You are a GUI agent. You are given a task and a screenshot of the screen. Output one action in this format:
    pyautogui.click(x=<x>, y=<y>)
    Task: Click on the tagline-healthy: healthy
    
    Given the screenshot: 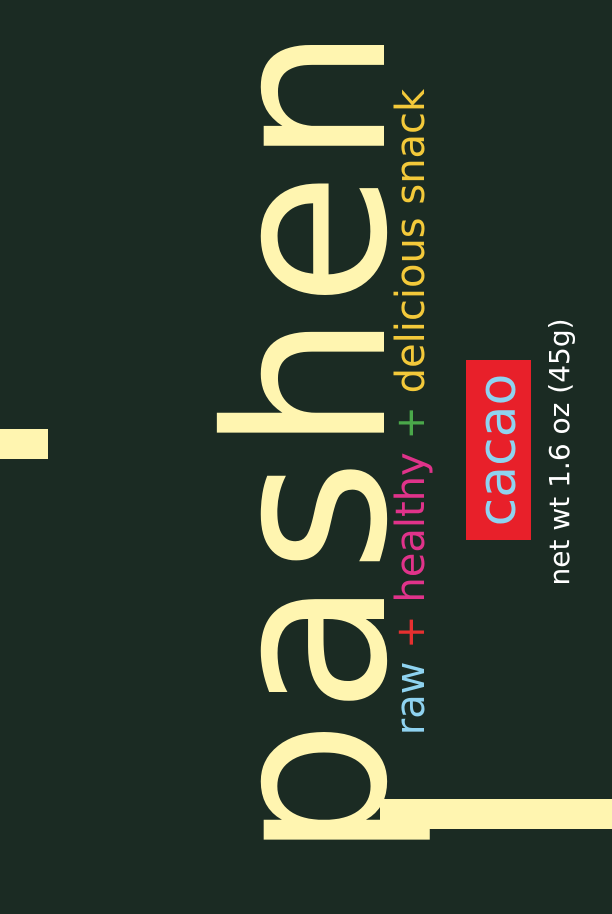 What is the action you would take?
    pyautogui.click(x=411, y=527)
    